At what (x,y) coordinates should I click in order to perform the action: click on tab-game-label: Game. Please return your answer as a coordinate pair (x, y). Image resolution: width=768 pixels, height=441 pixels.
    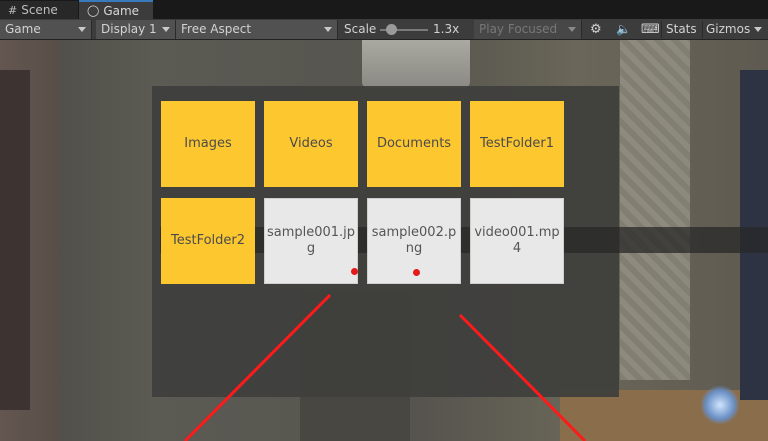
    Looking at the image, I should click on (121, 10).